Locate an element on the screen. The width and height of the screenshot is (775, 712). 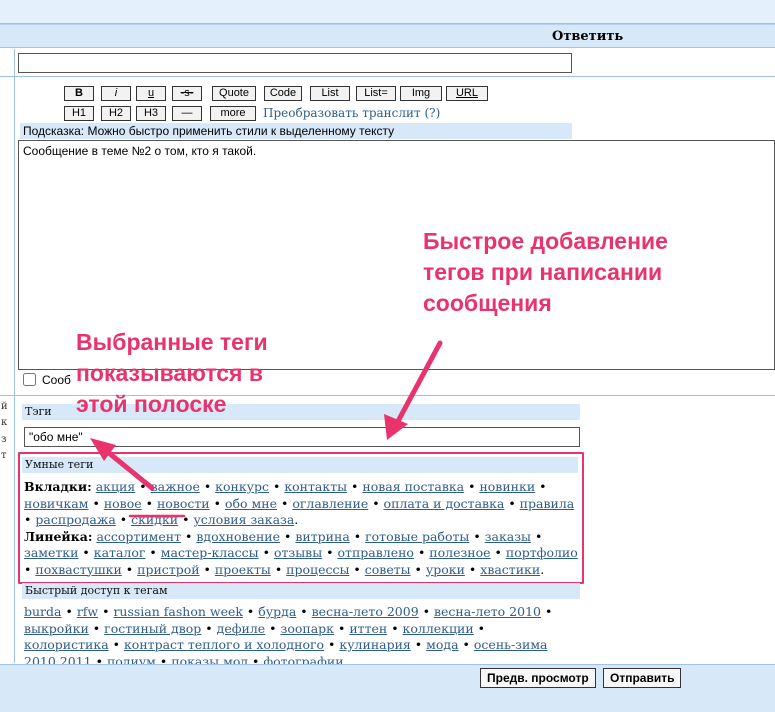
arrow-to-tags-input is located at coordinates (418, 384).